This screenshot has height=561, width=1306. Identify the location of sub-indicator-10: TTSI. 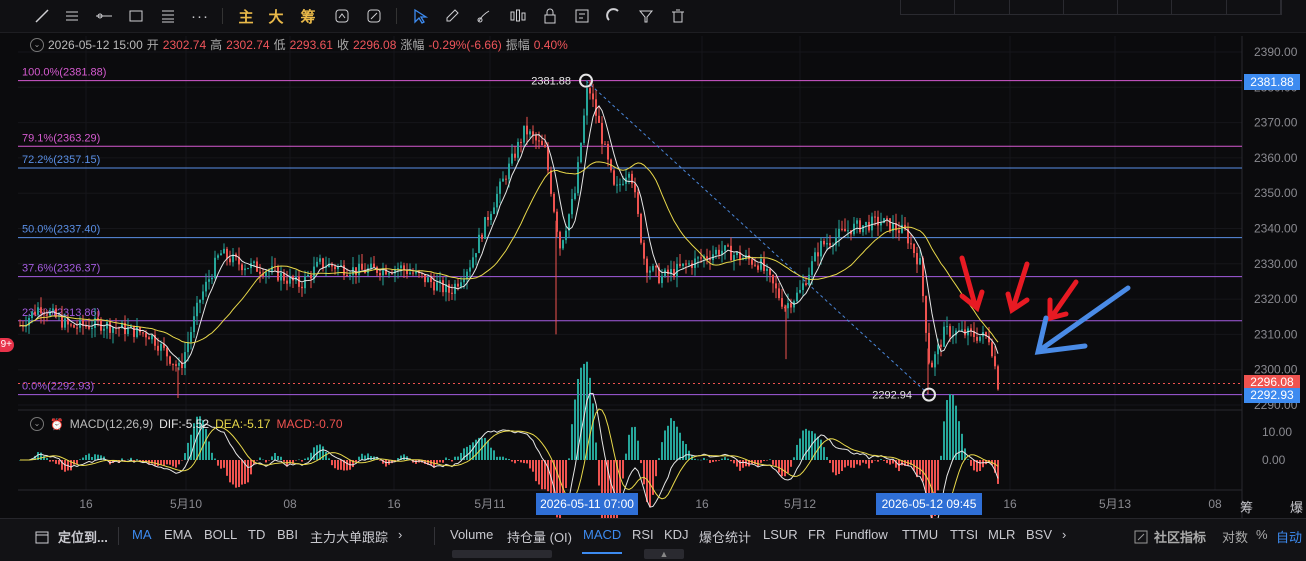
(964, 534).